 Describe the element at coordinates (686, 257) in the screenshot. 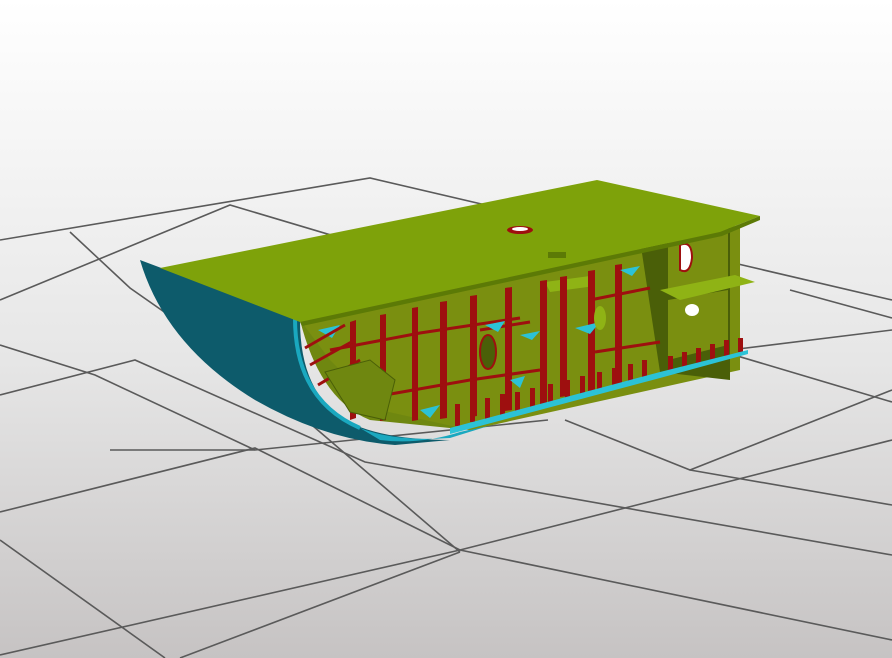

I see `manhole-right` at that location.